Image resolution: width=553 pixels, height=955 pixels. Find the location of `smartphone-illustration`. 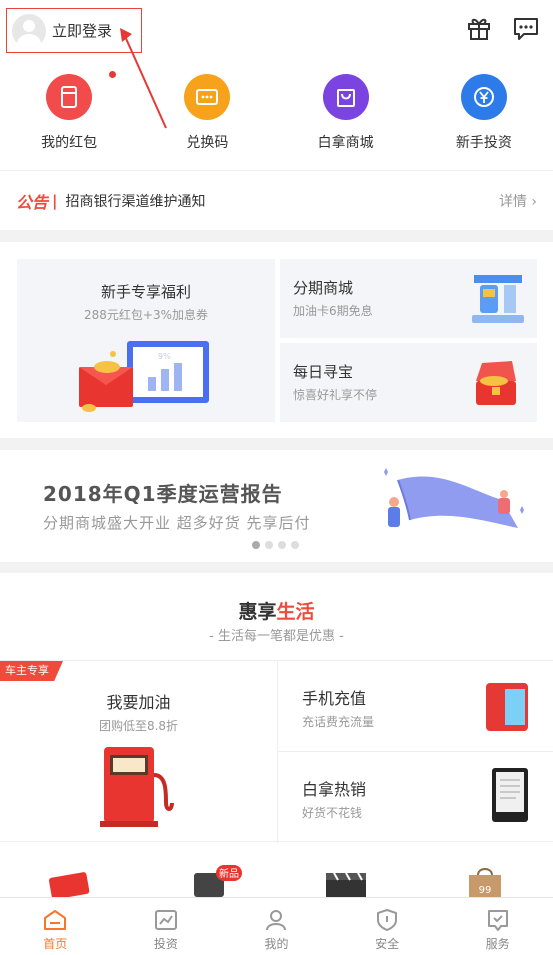

smartphone-illustration is located at coordinates (507, 707).